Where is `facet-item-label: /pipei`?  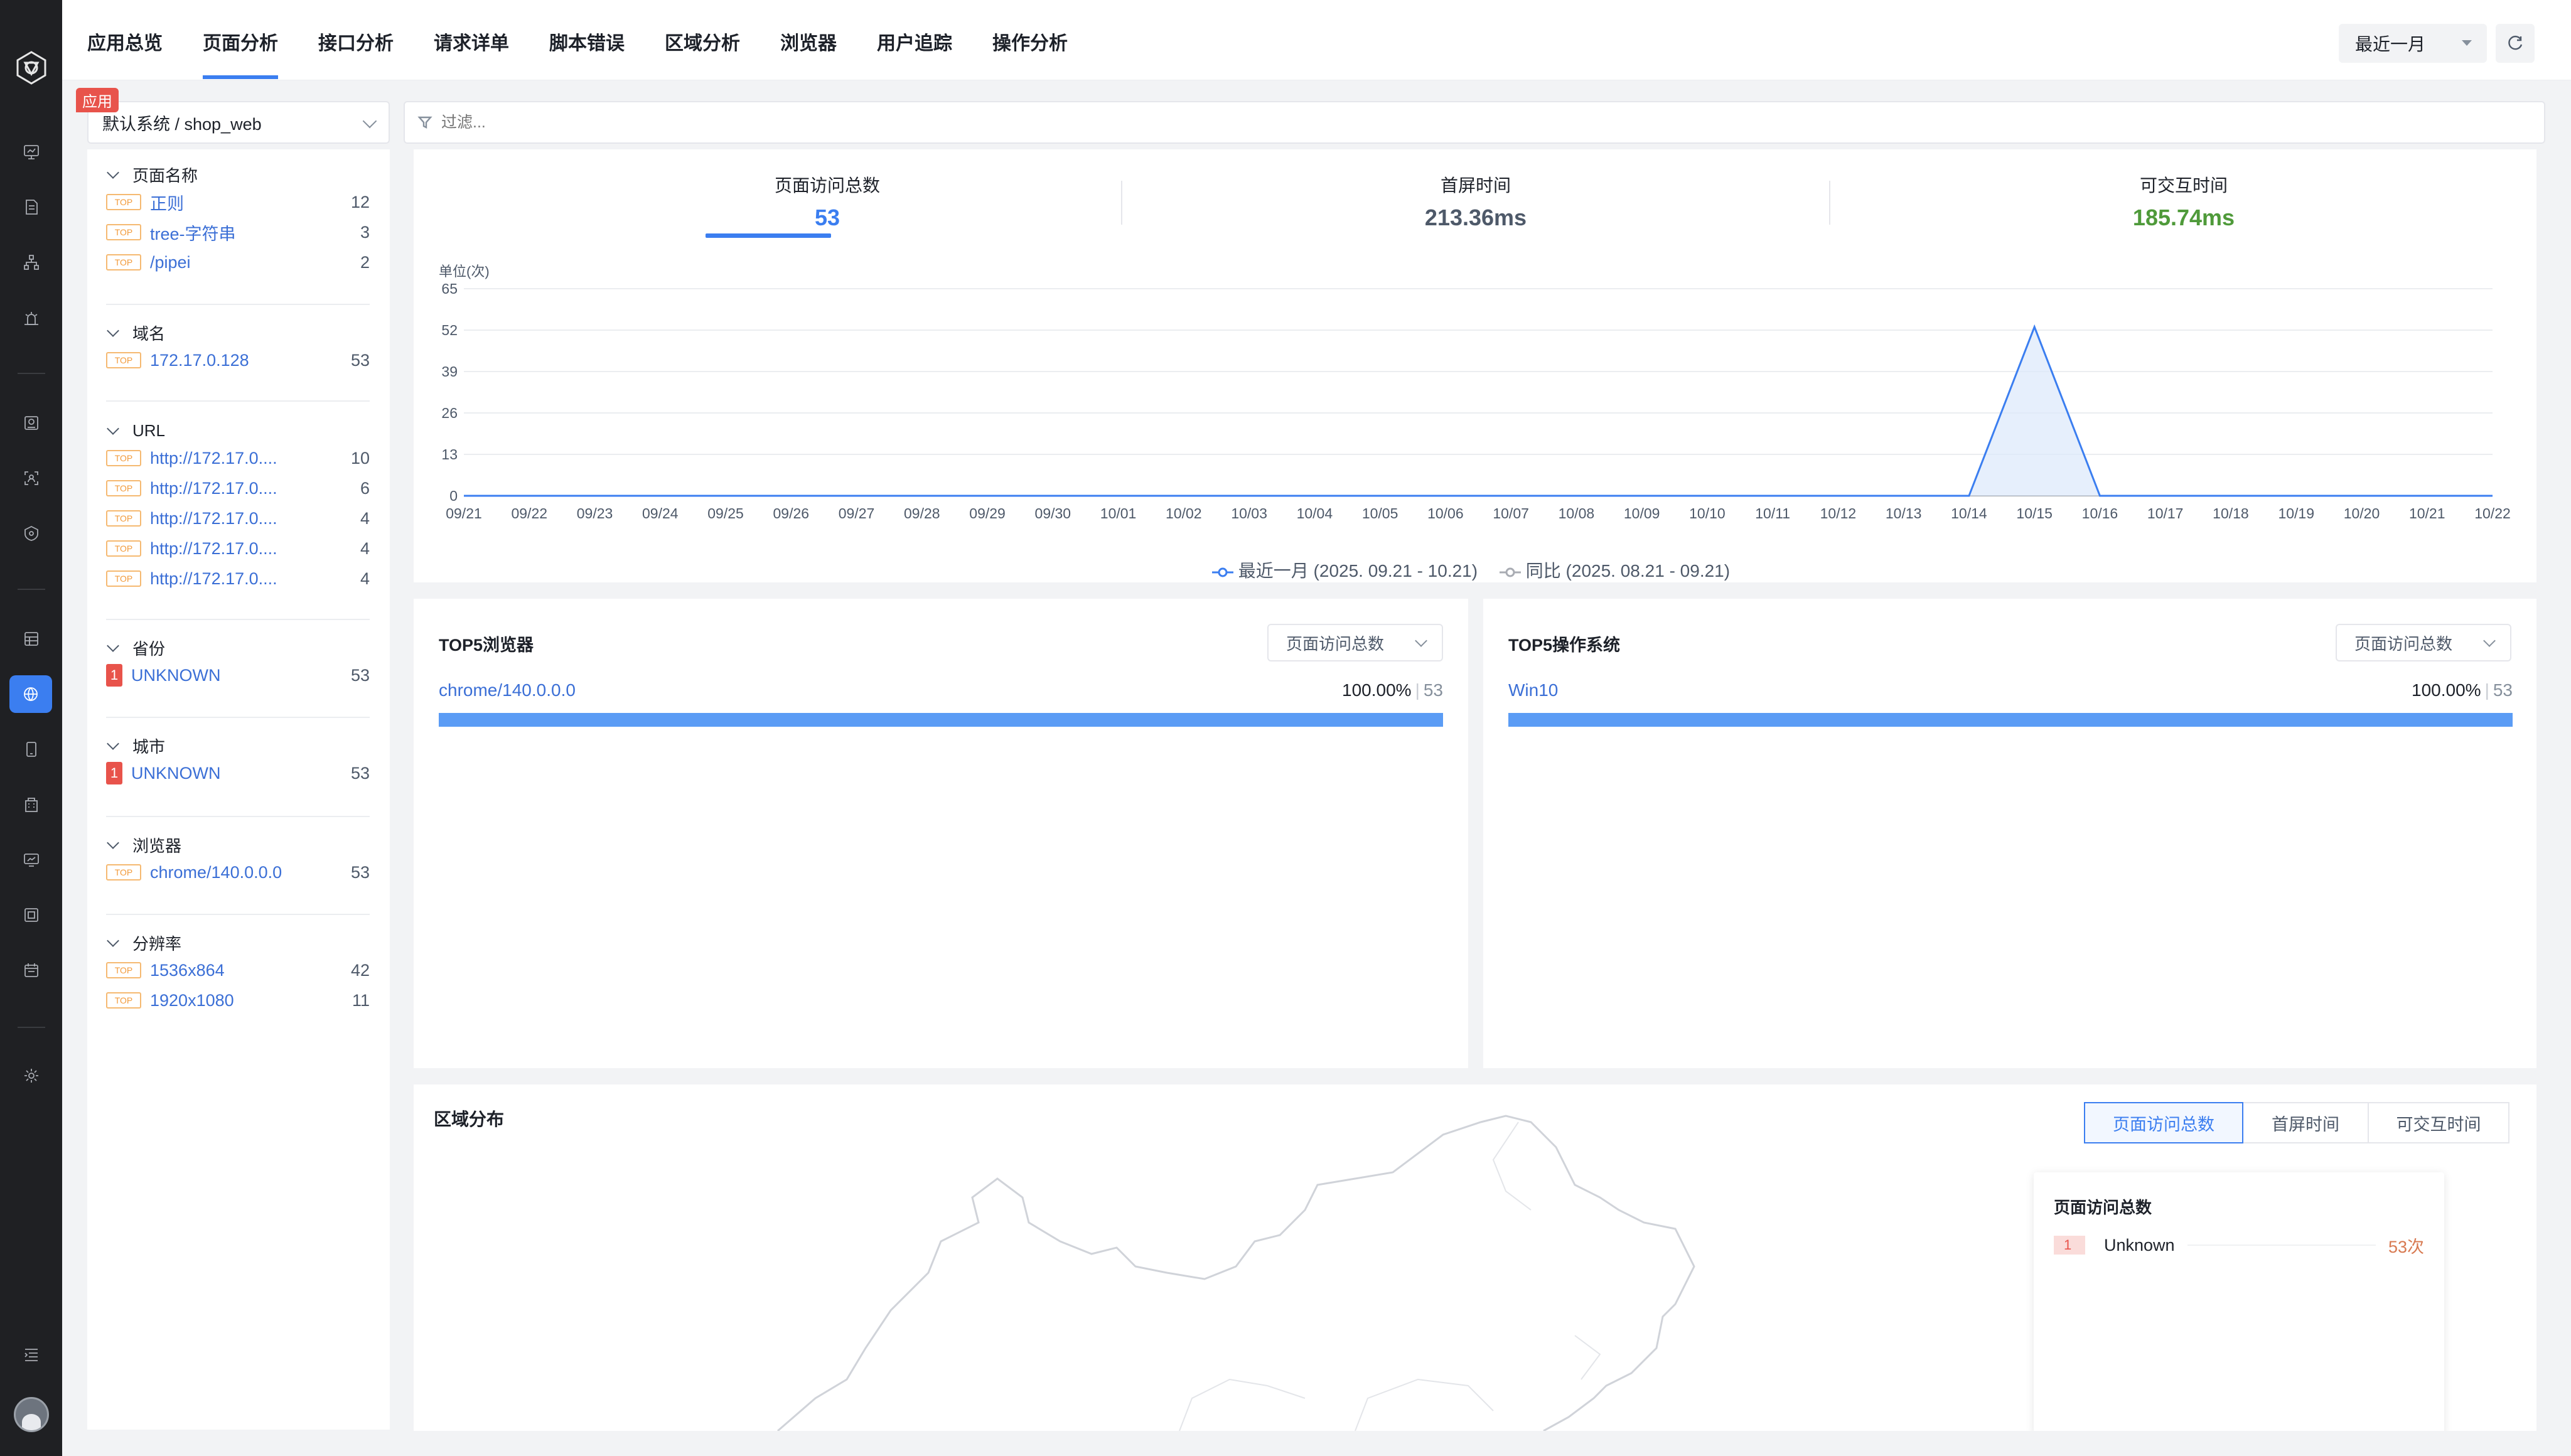 facet-item-label: /pipei is located at coordinates (170, 262).